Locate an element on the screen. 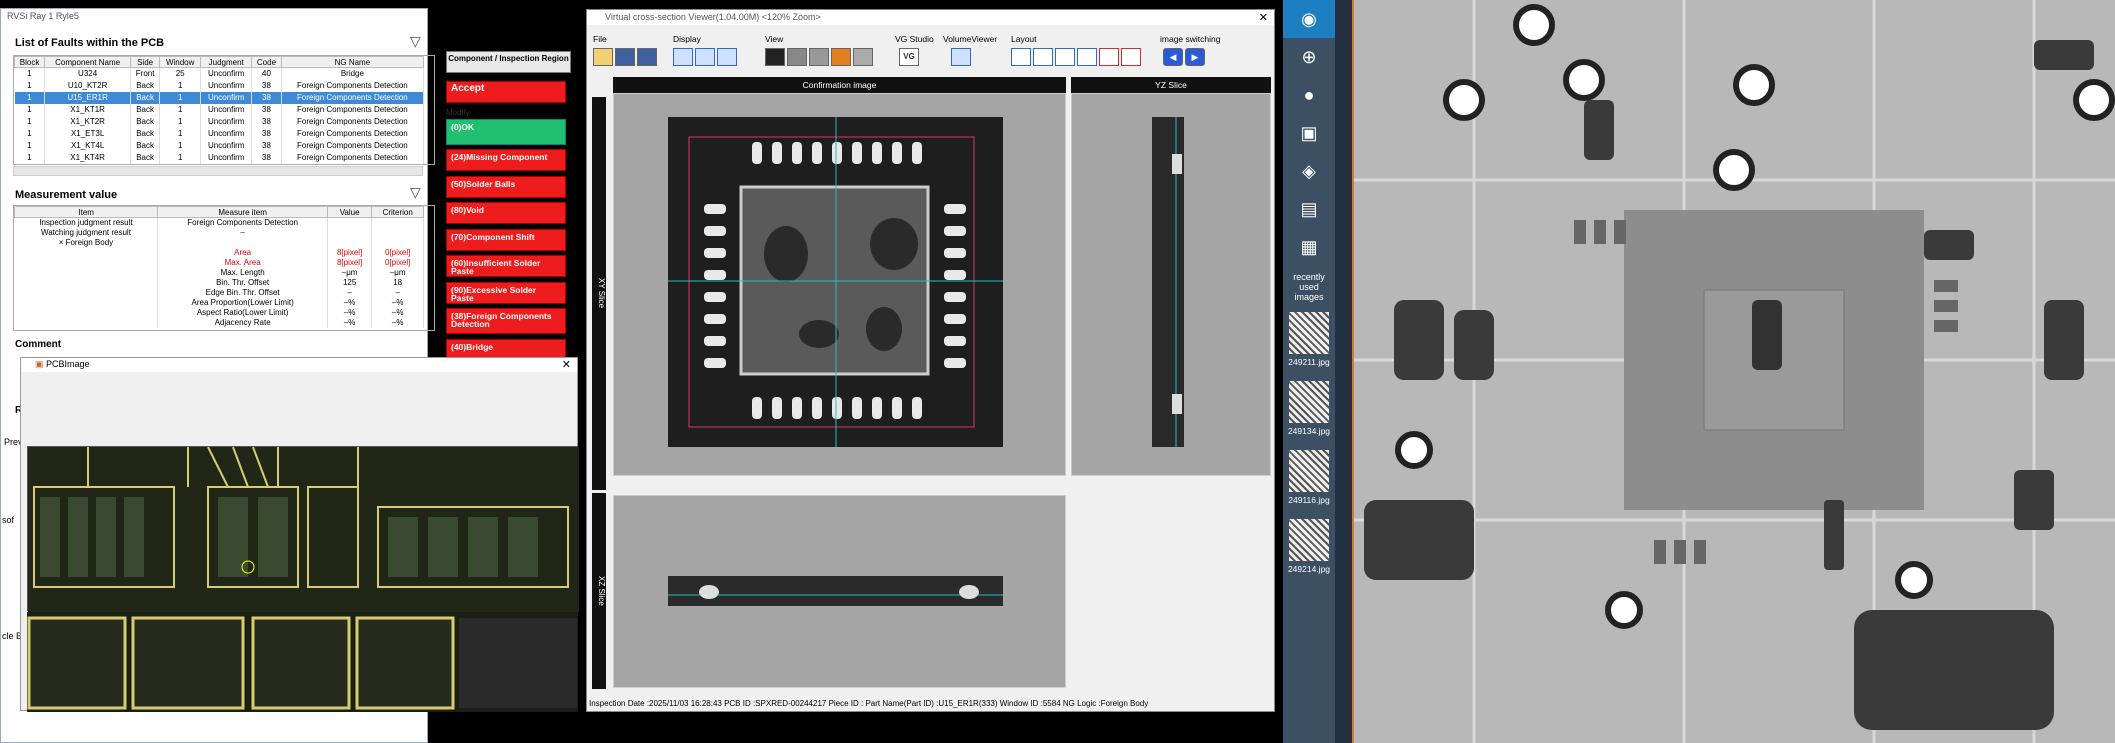  zoom-fit-icon: ◉ is located at coordinates (1309, 19).